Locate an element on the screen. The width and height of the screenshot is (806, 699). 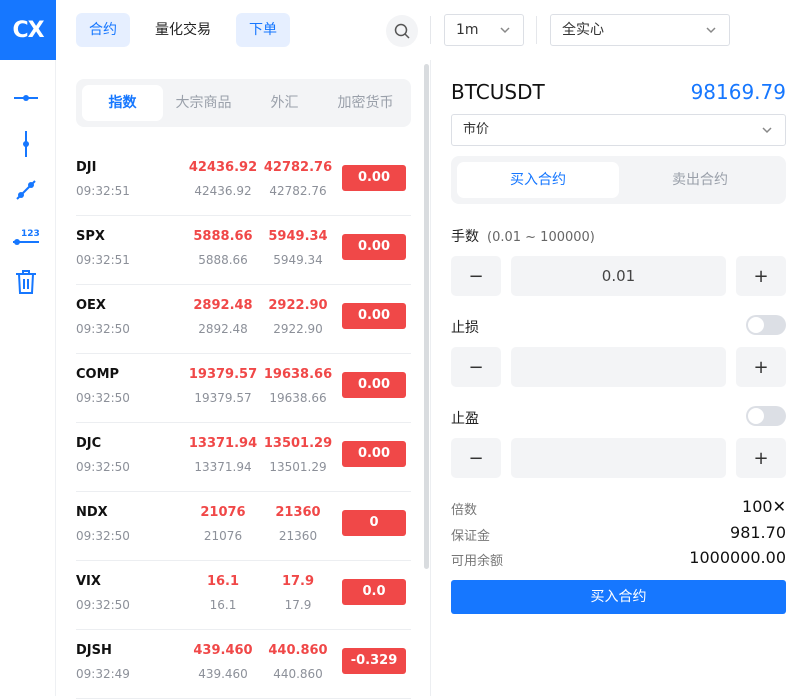
order-last-price: 98169.79 is located at coordinates (738, 92).